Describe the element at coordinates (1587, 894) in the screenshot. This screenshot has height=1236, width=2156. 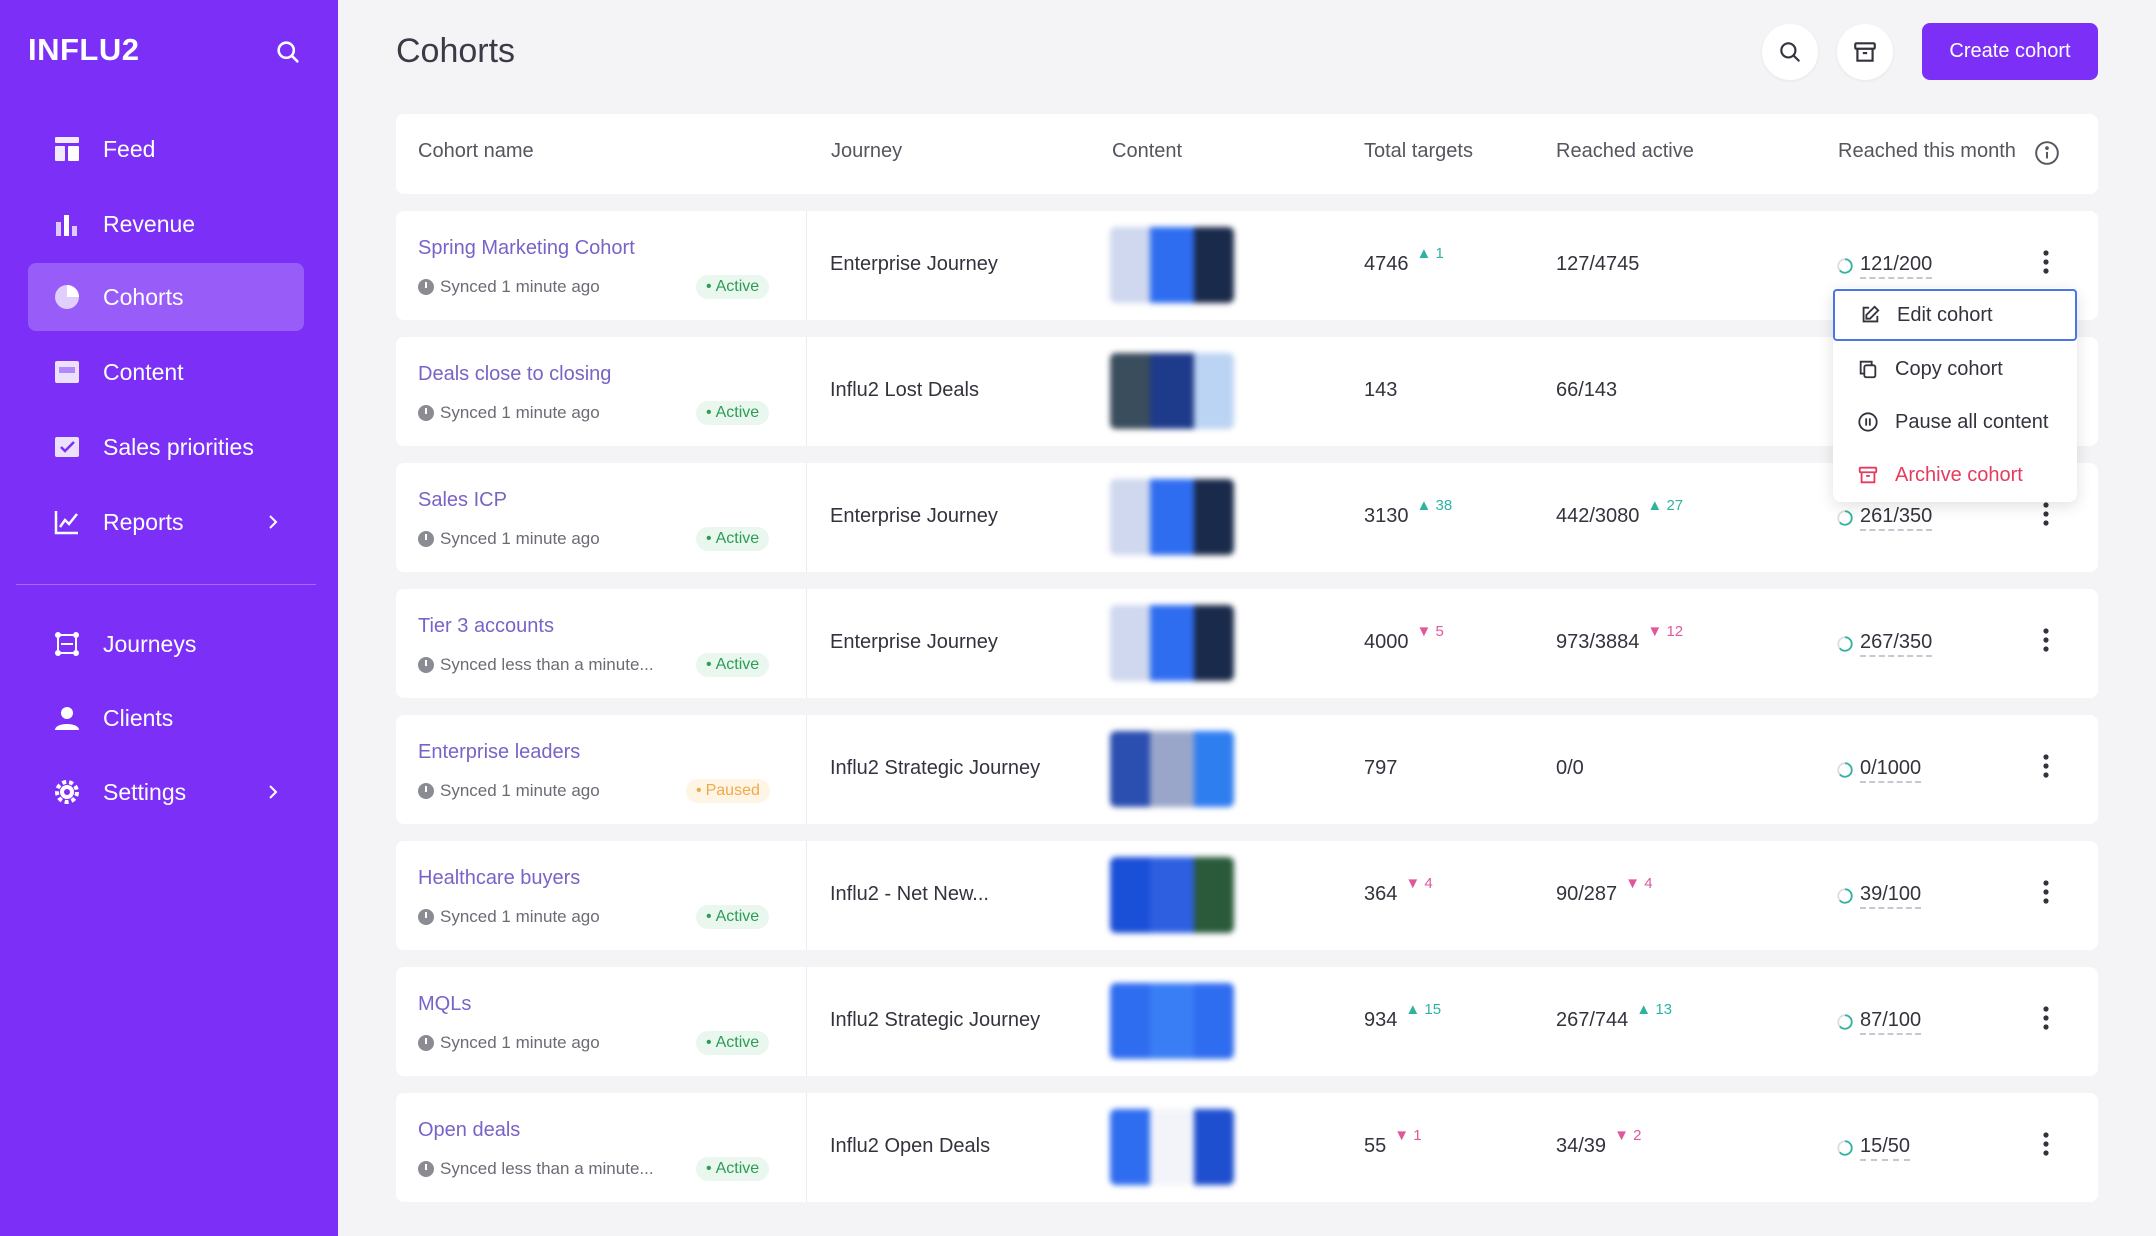
I see `reached-active: 90/287` at that location.